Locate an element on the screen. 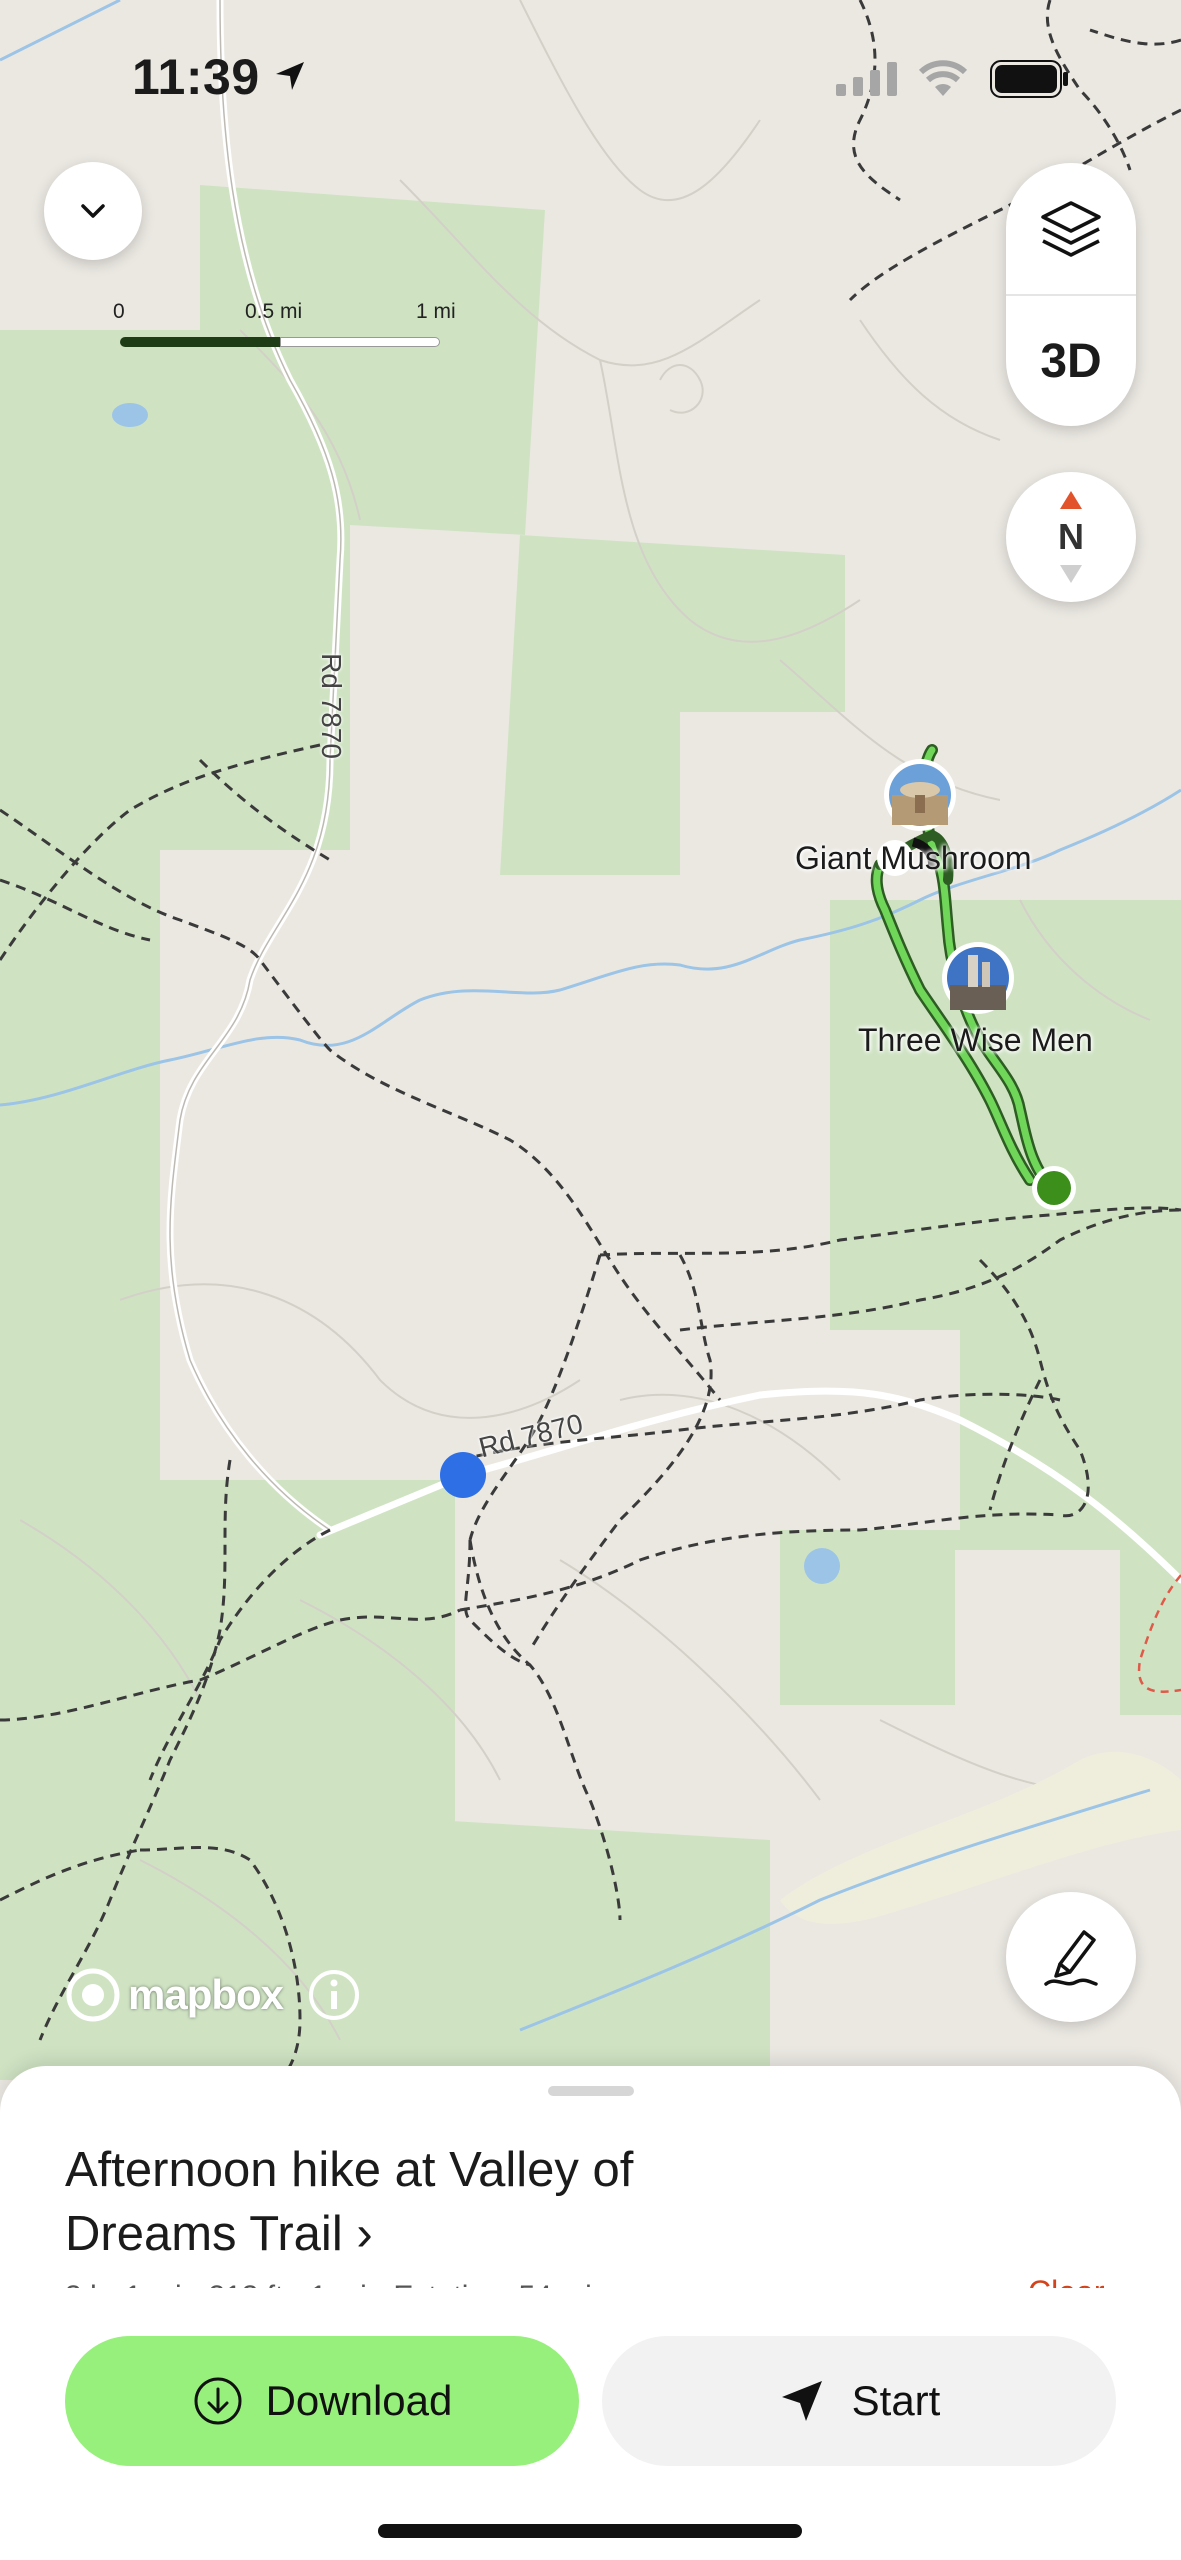 This screenshot has width=1181, height=2560. collapse-button is located at coordinates (93, 211).